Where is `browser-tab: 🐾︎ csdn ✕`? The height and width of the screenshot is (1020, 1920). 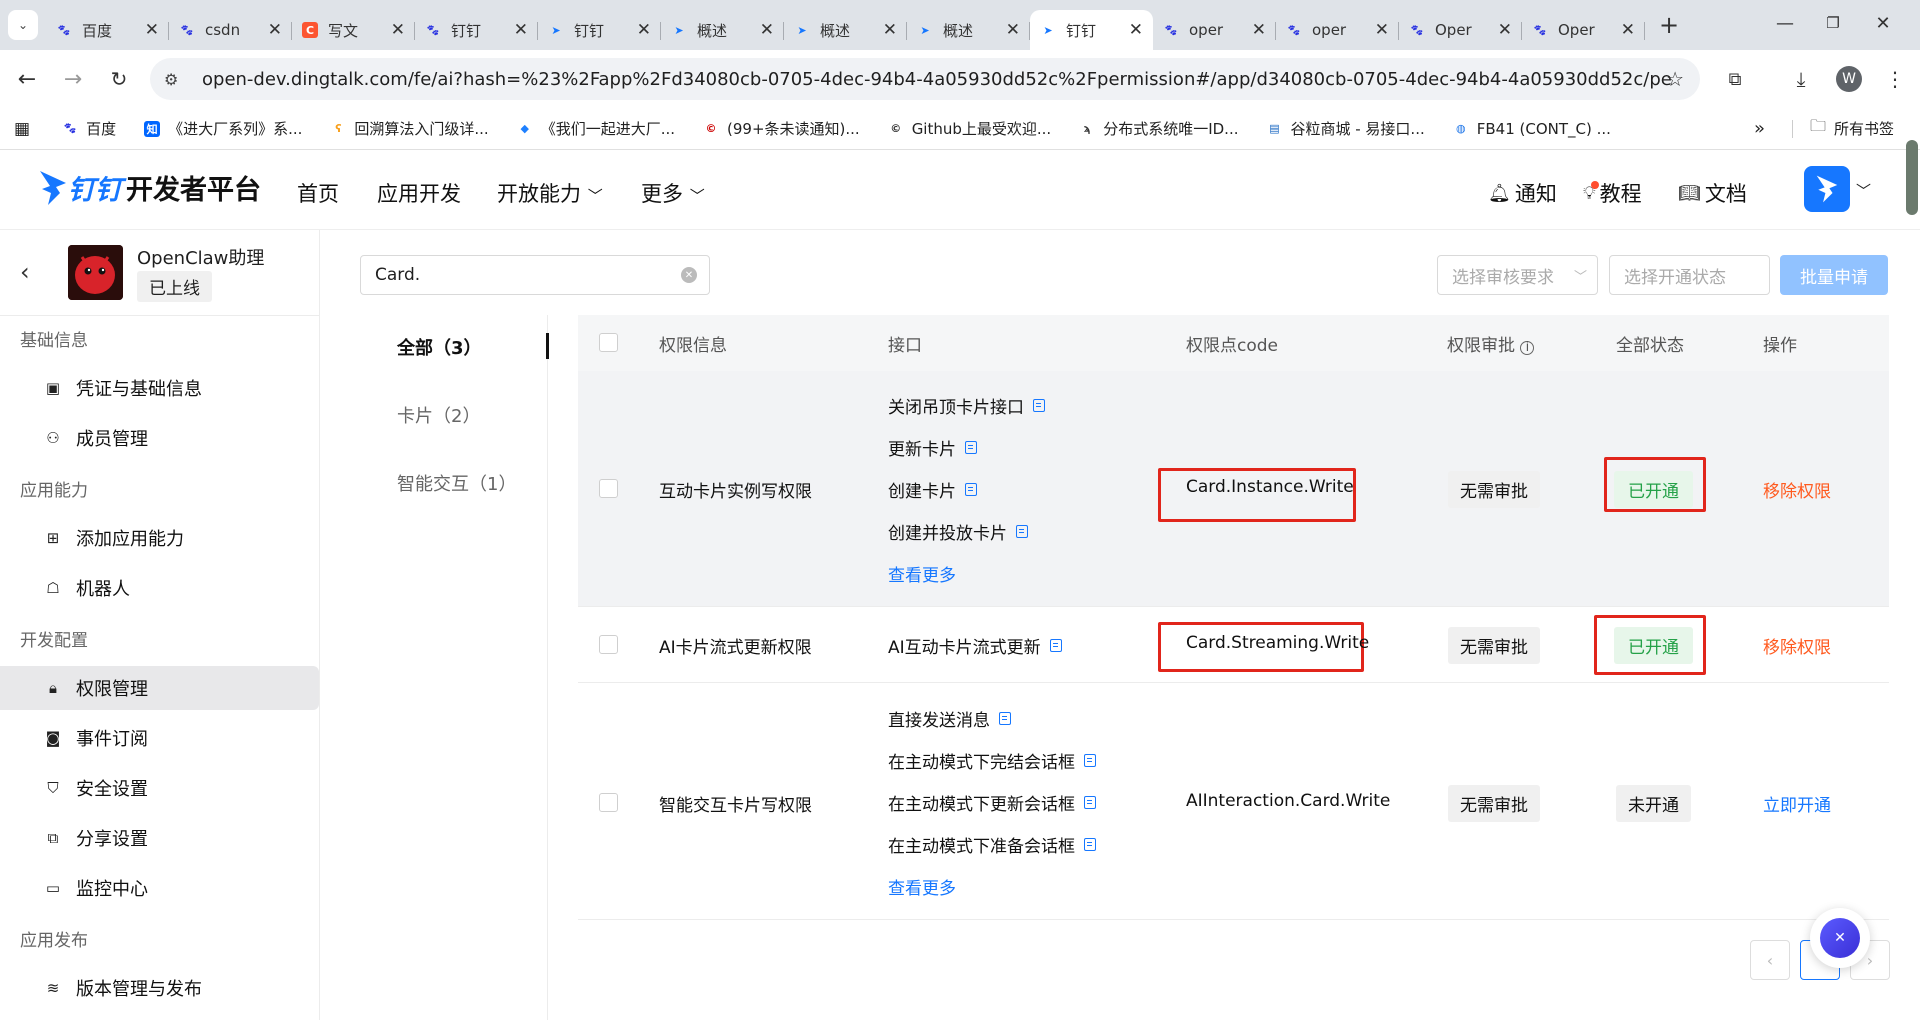 browser-tab: 🐾︎ csdn ✕ is located at coordinates (230, 30).